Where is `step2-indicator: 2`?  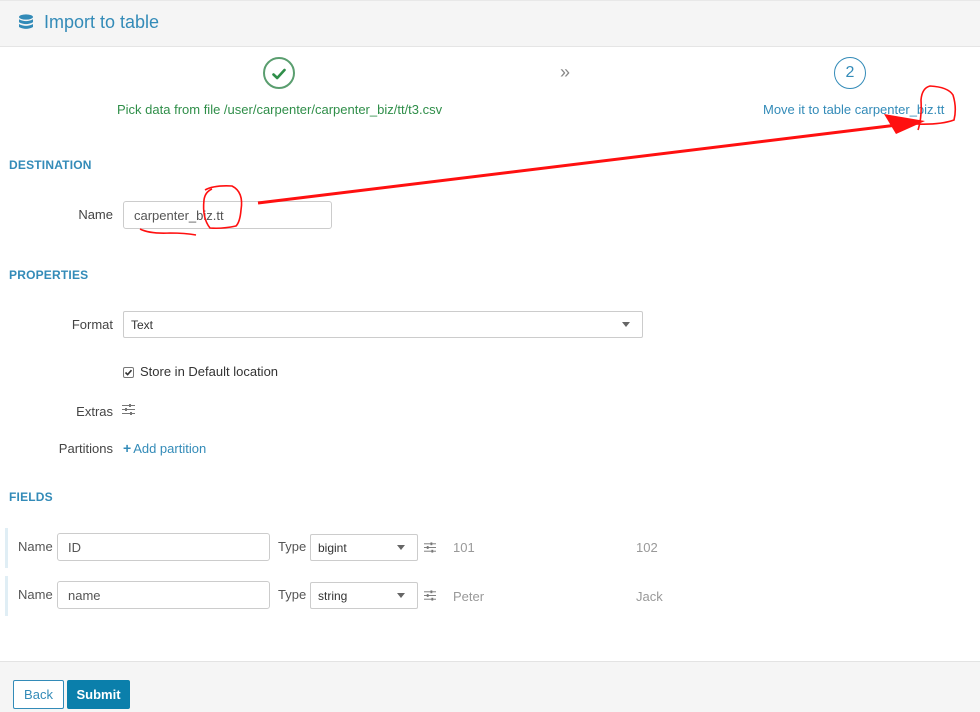 step2-indicator: 2 is located at coordinates (850, 73).